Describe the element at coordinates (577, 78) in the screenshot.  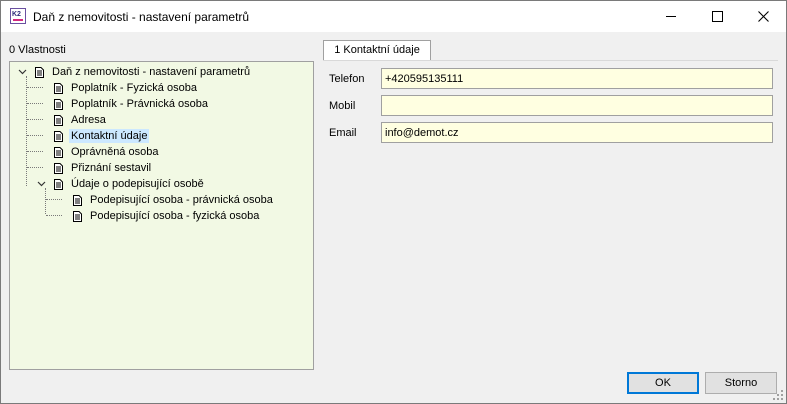
I see `phone-field` at that location.